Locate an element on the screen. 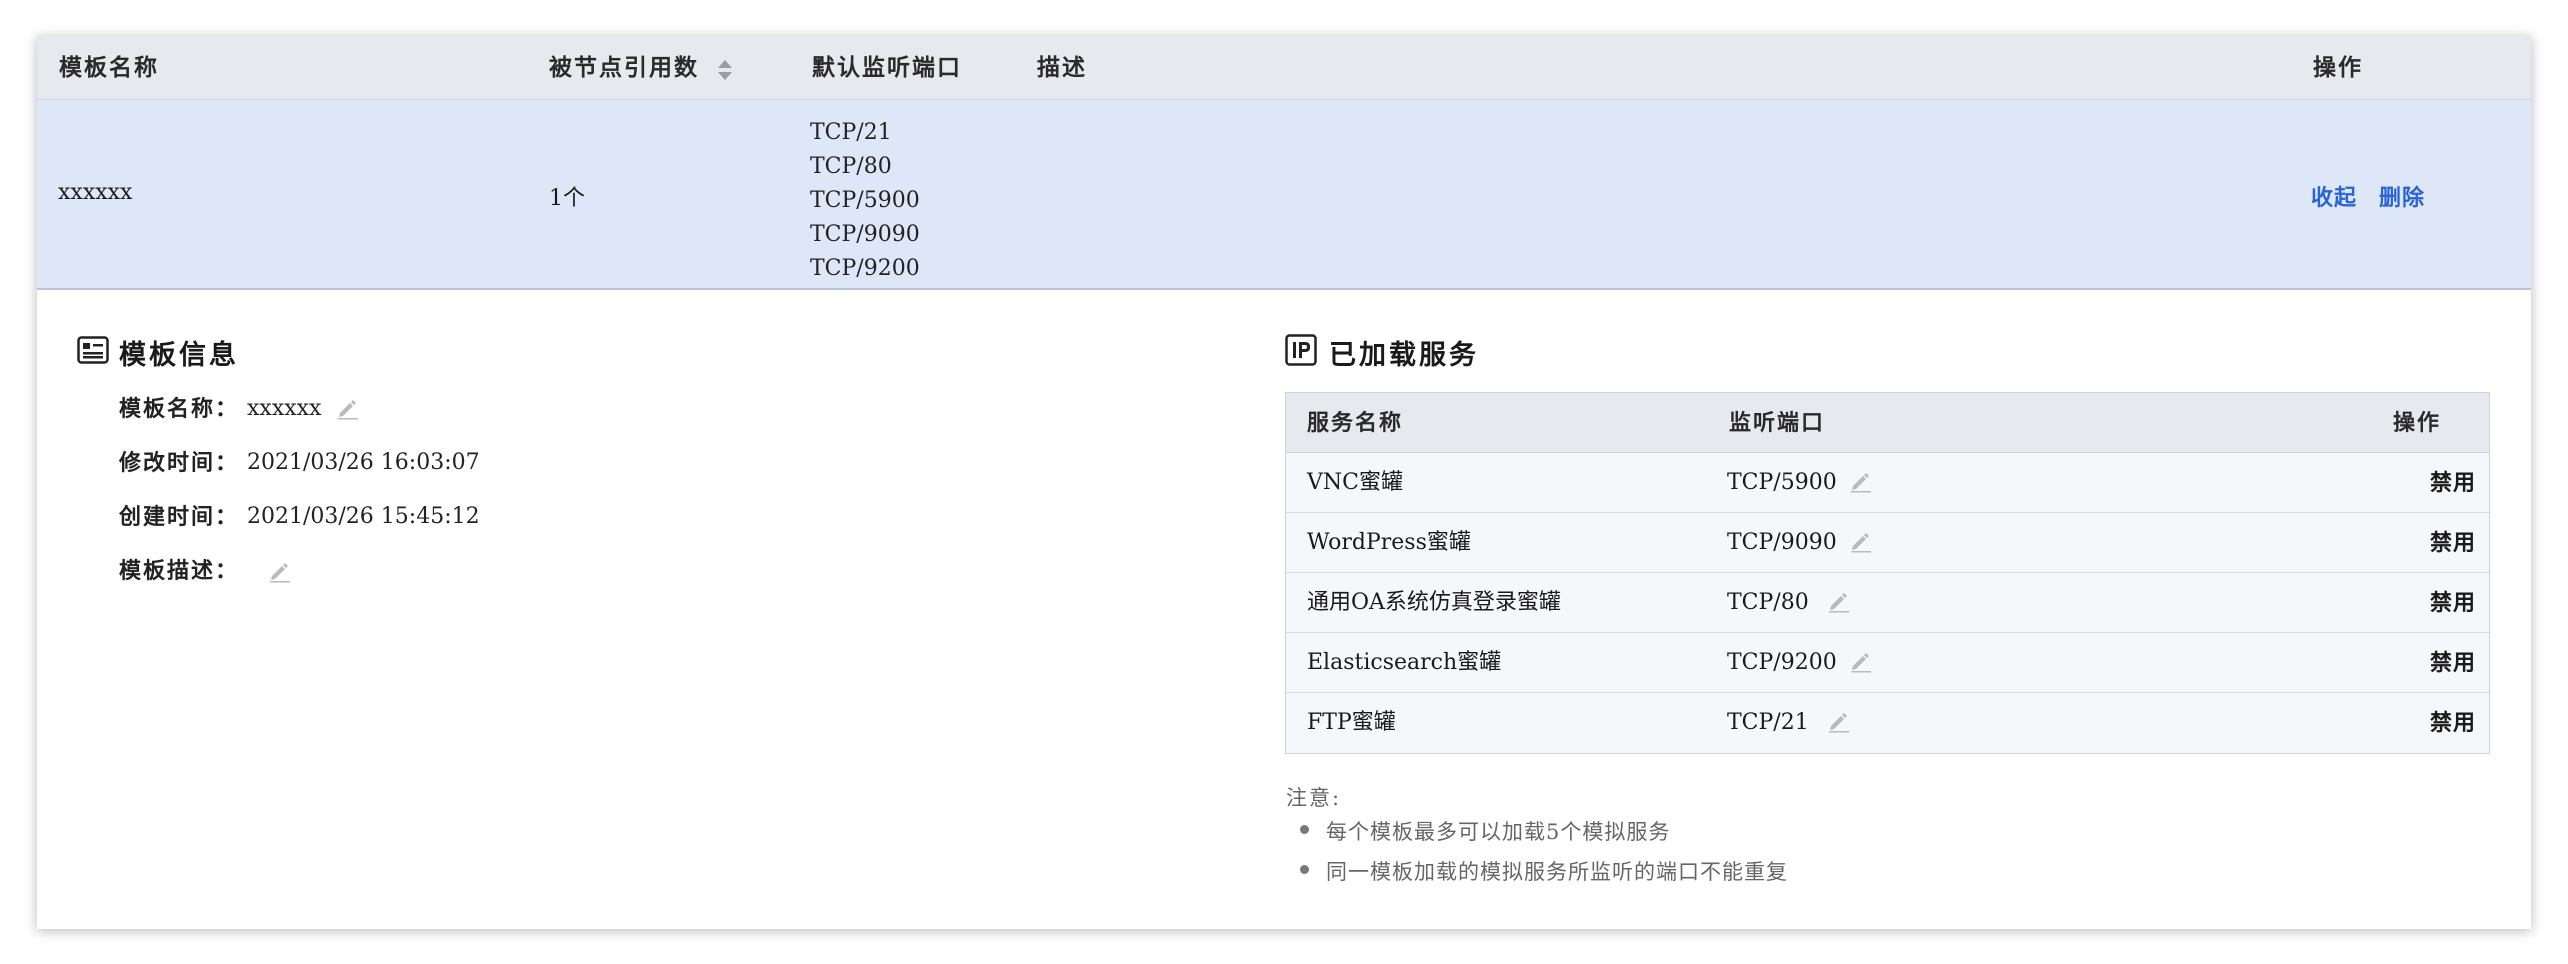  template-info-title: 模板信息 is located at coordinates (179, 355).